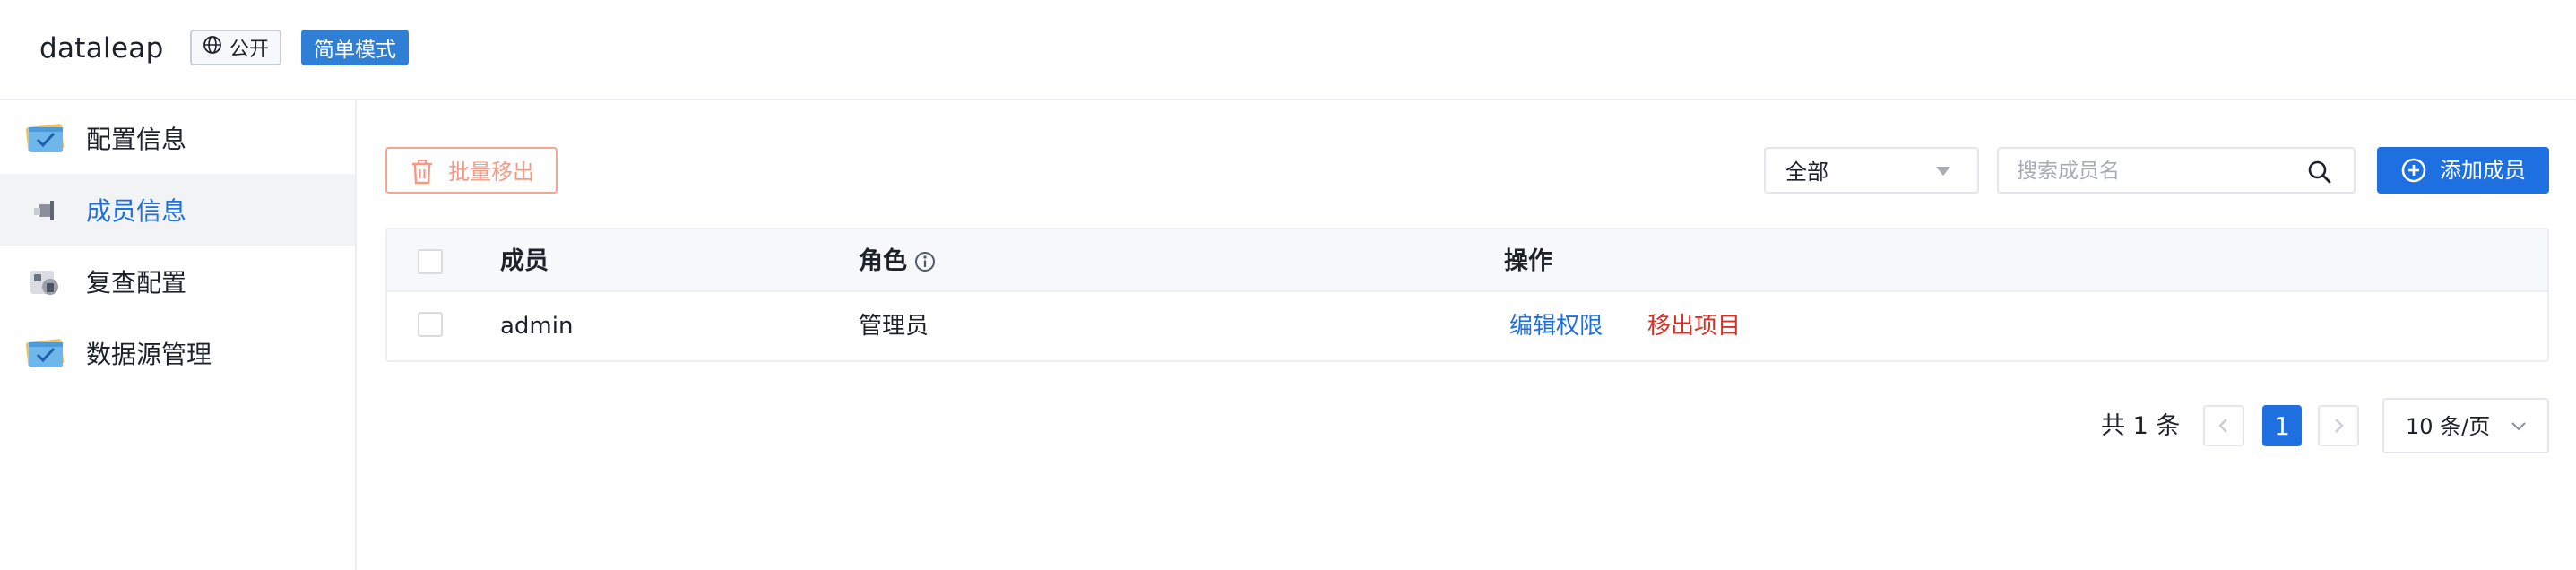 This screenshot has height=570, width=2576. Describe the element at coordinates (1806, 172) in the screenshot. I see `role-filter-value: 全部` at that location.